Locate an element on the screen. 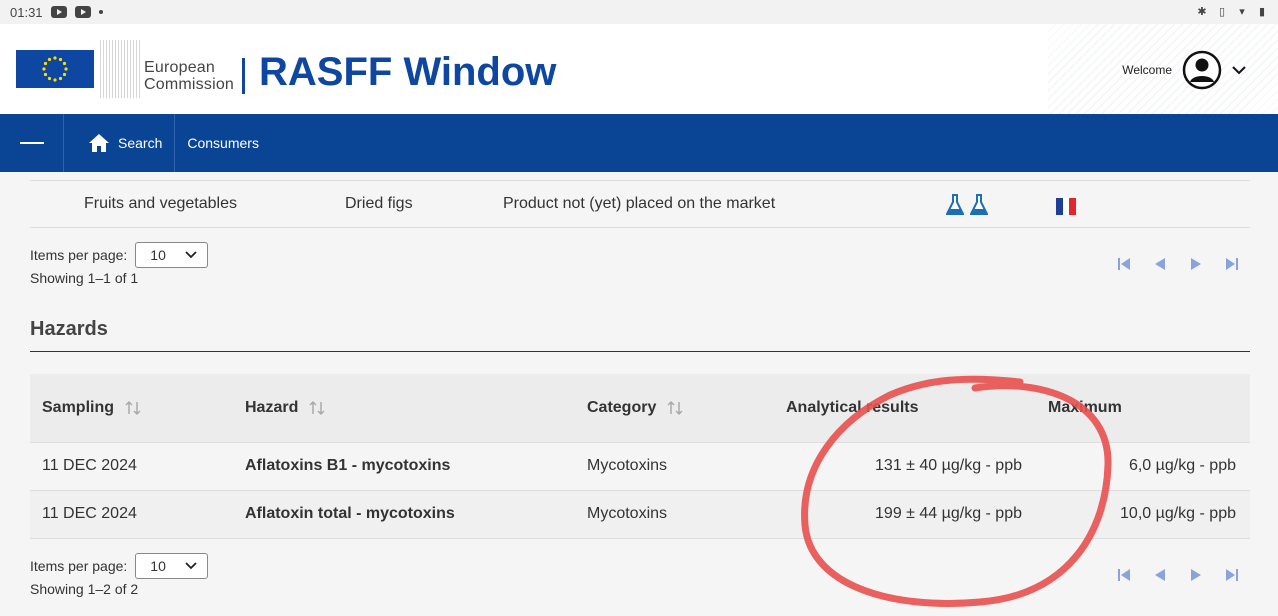  col-sampling: Sampling is located at coordinates (131, 408).